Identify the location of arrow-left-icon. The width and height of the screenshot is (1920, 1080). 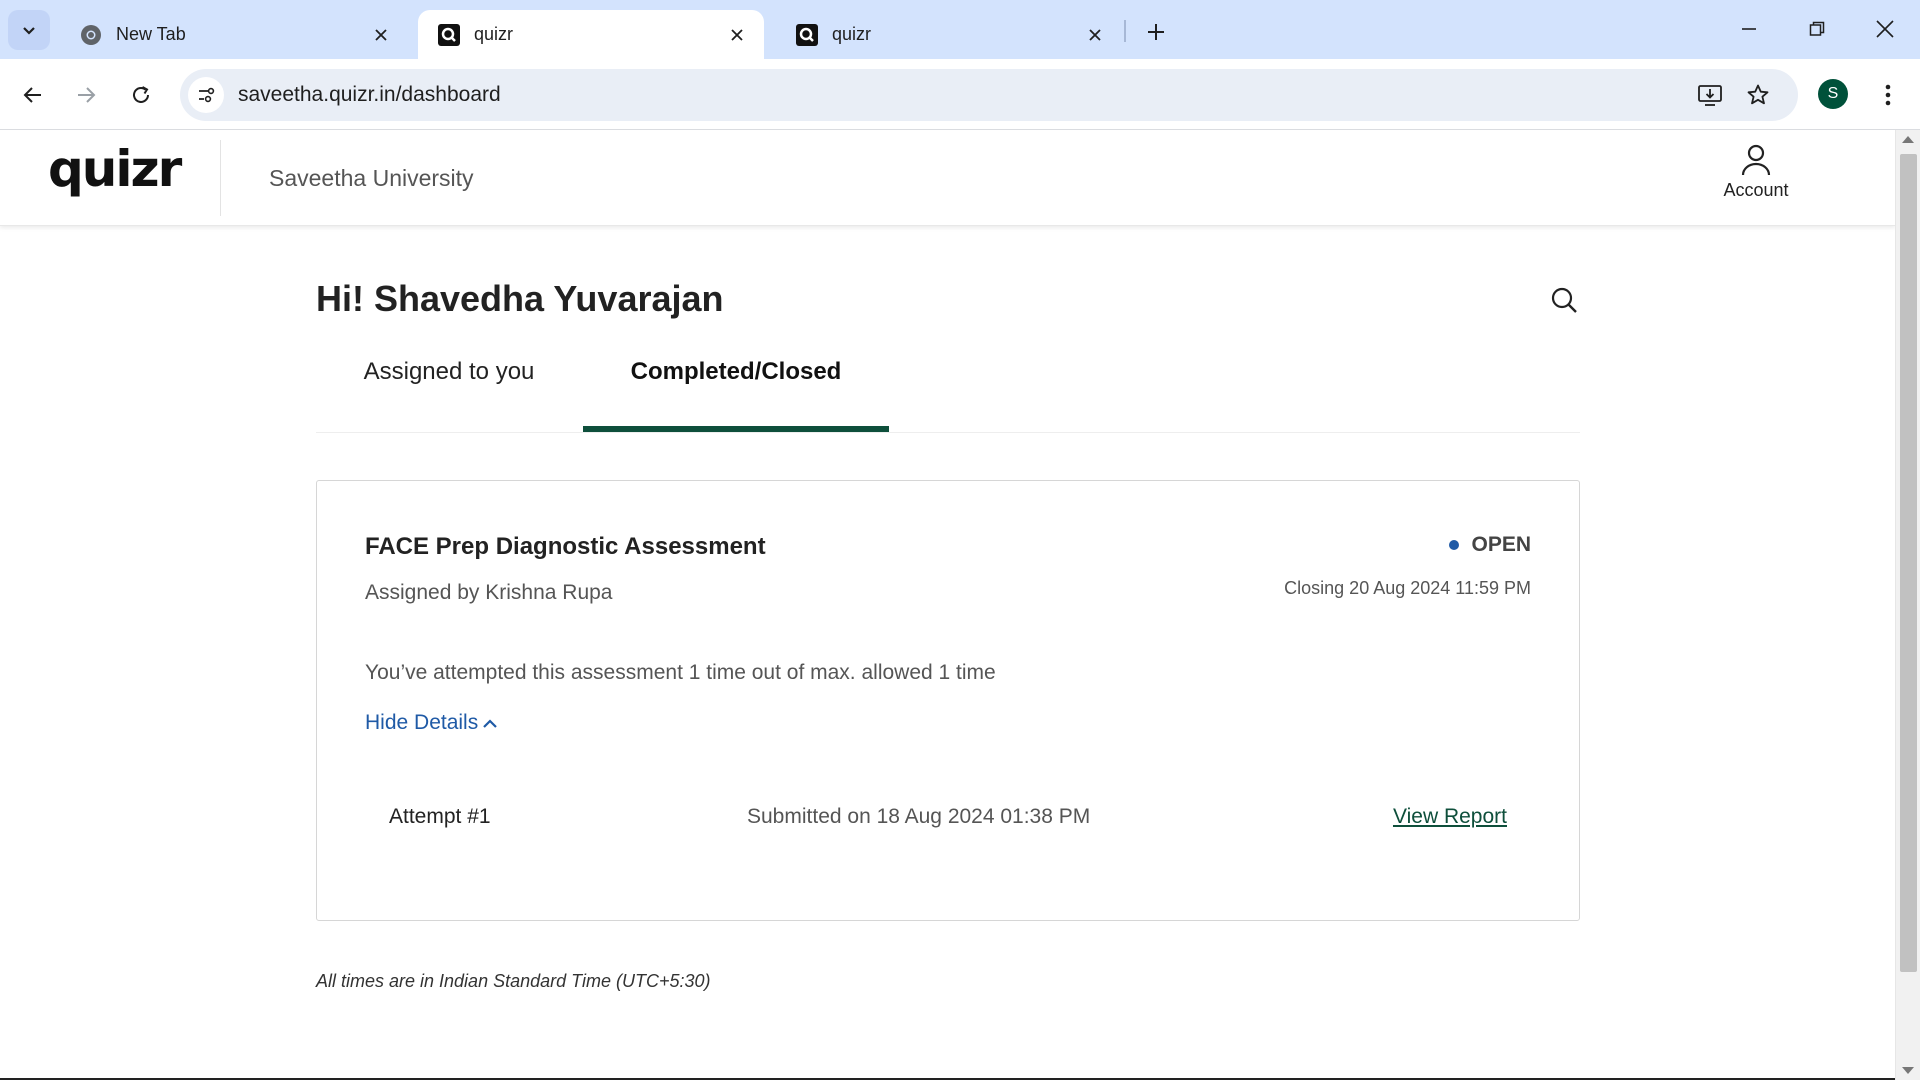
(32, 95).